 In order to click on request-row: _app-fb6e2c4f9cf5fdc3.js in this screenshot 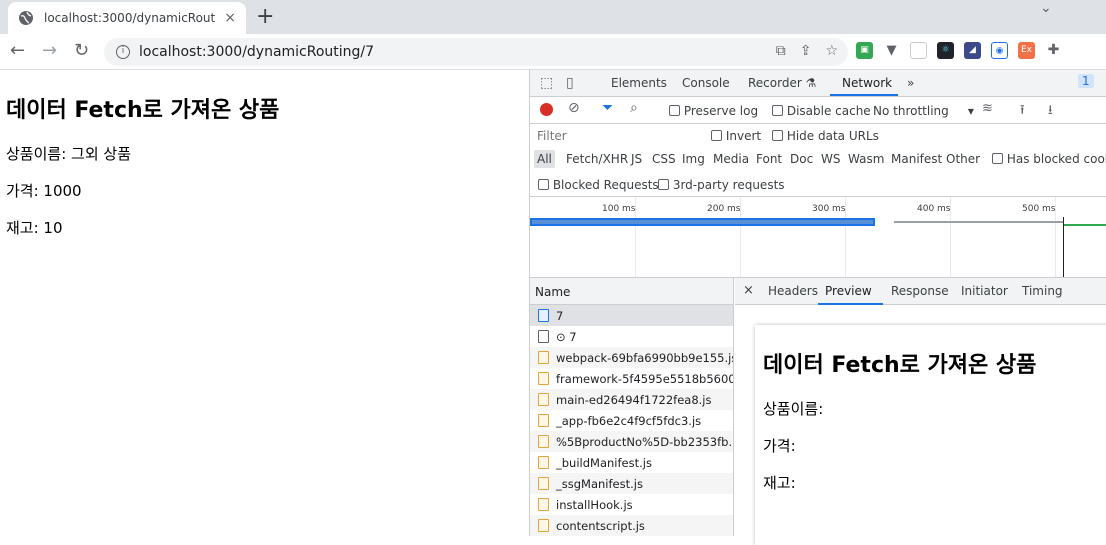, I will do `click(631, 420)`.